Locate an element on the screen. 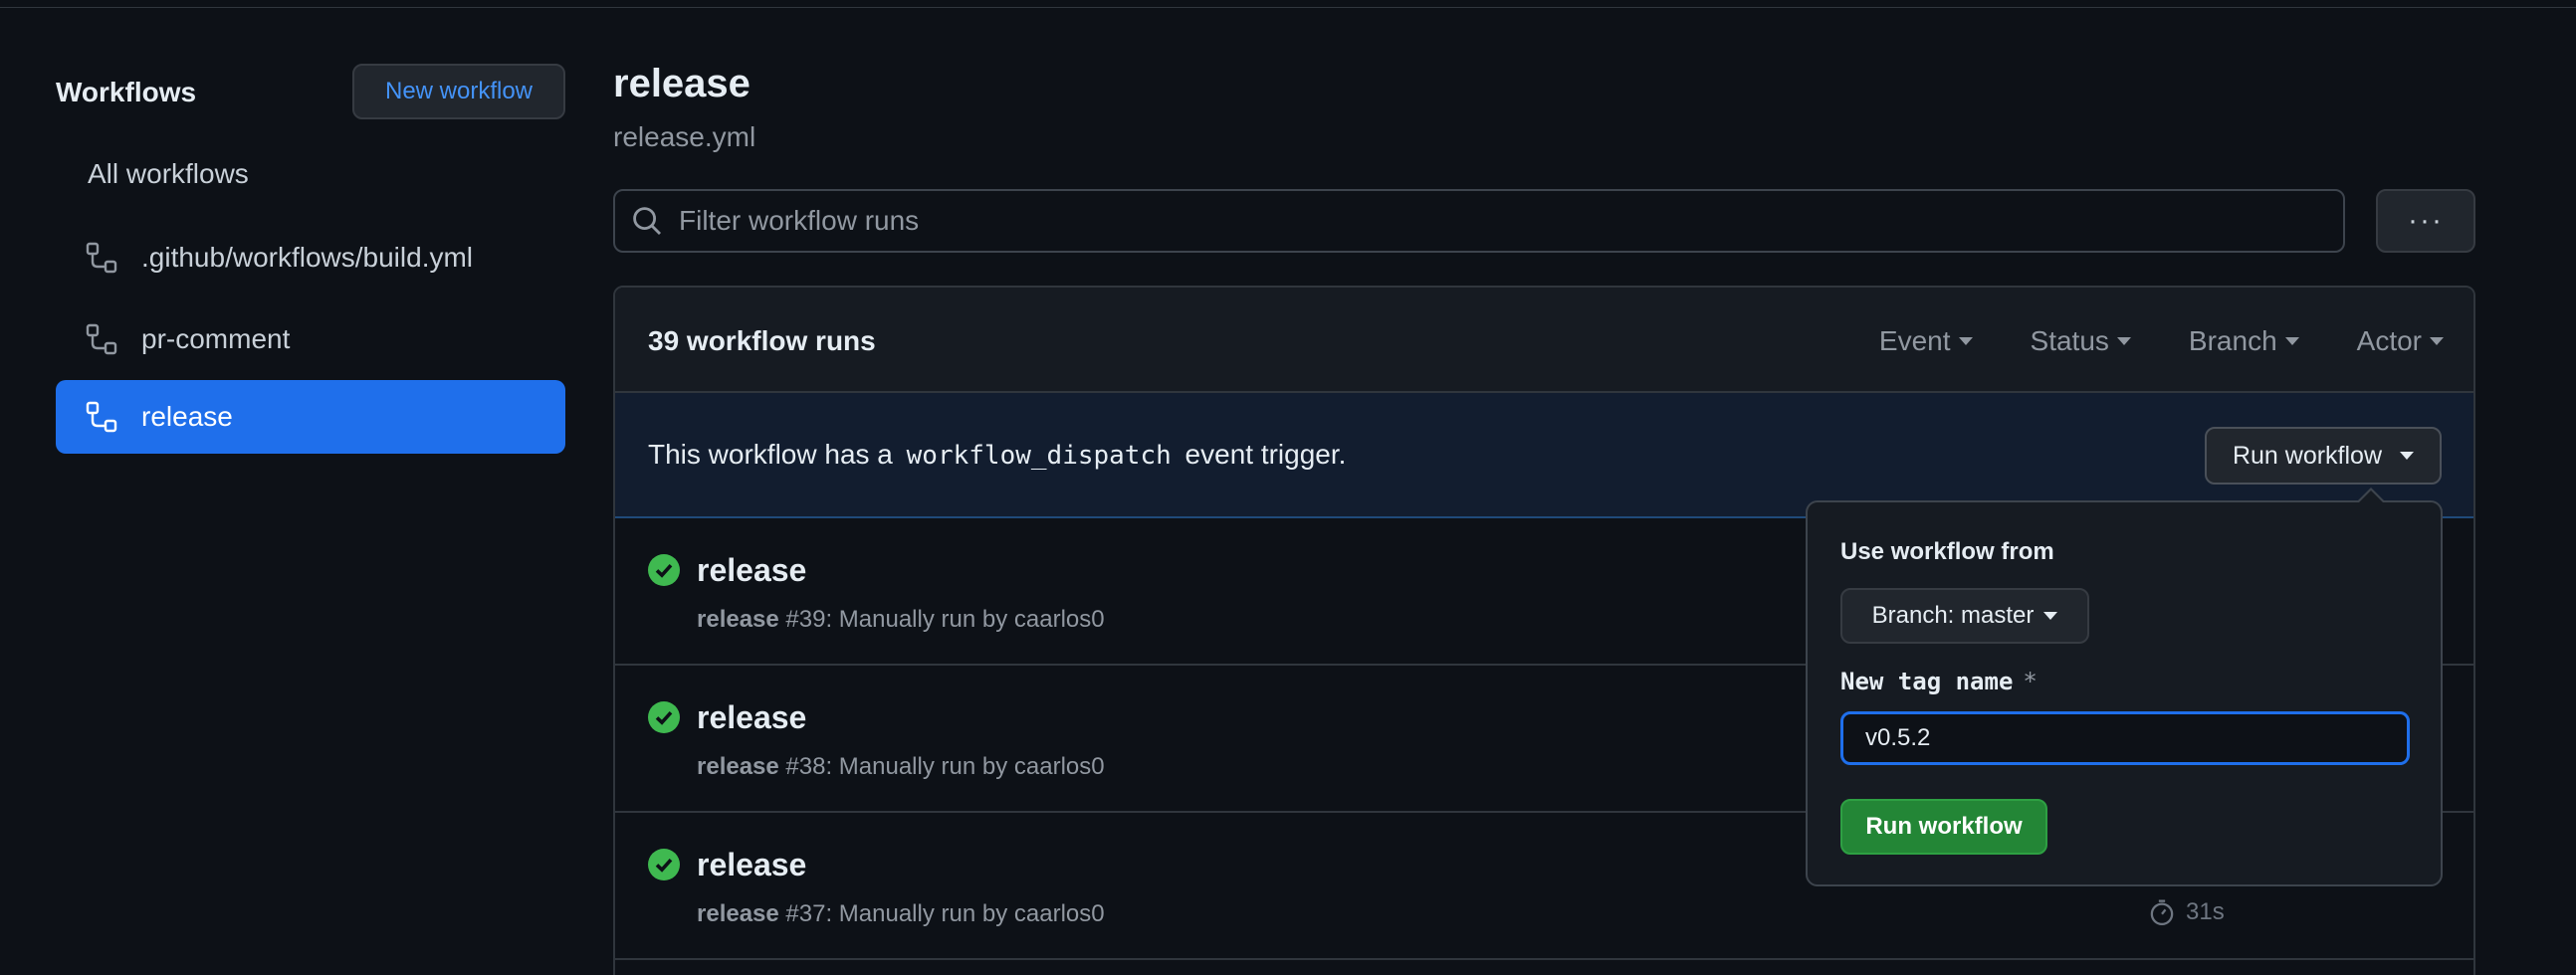 The image size is (2576, 975). use-workflow-from-label: Use workflow from is located at coordinates (1947, 551).